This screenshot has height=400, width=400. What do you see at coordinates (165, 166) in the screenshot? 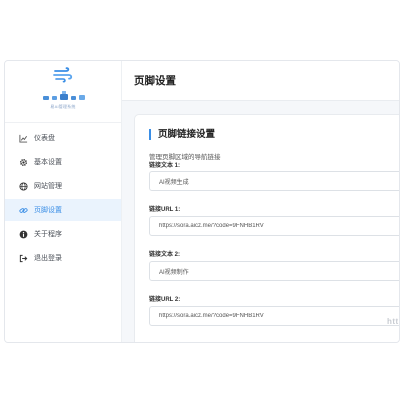
I see `link-text-1-label: 链接文本 1:` at bounding box center [165, 166].